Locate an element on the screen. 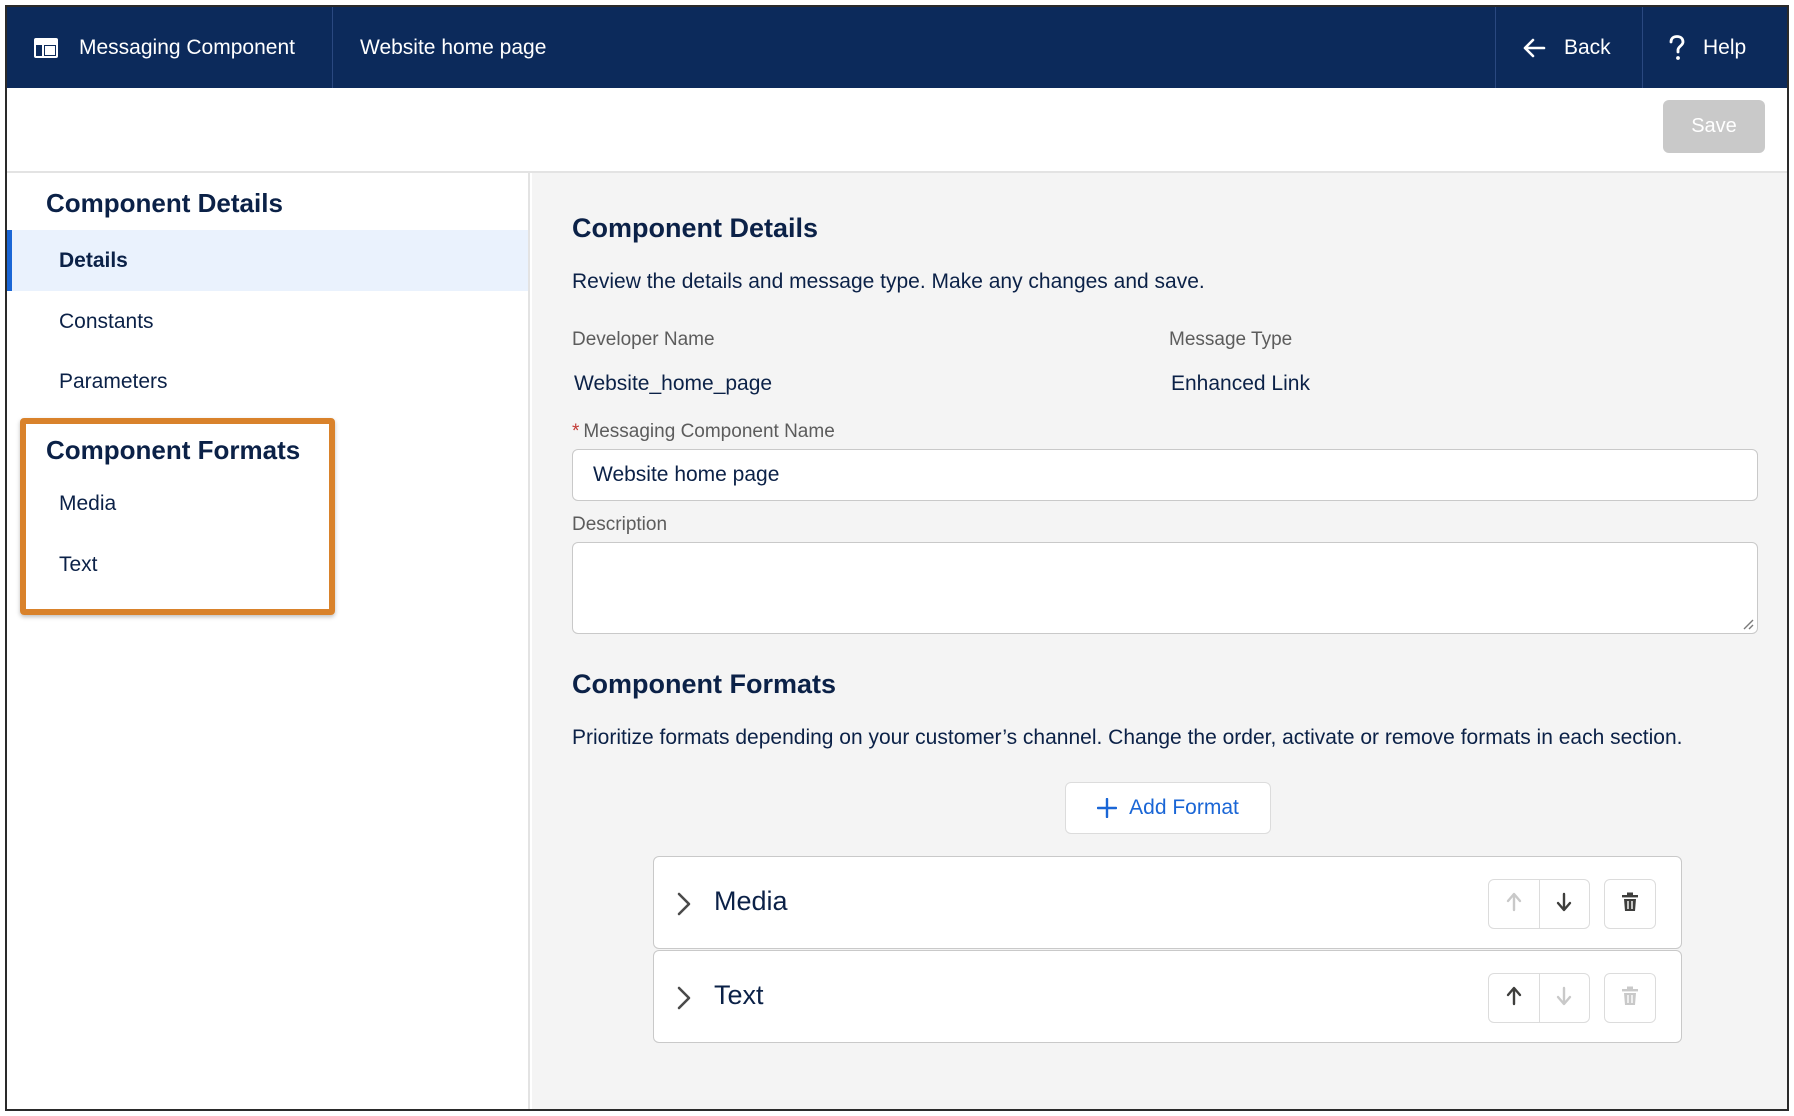 The width and height of the screenshot is (1794, 1116). format-title: Media is located at coordinates (751, 901).